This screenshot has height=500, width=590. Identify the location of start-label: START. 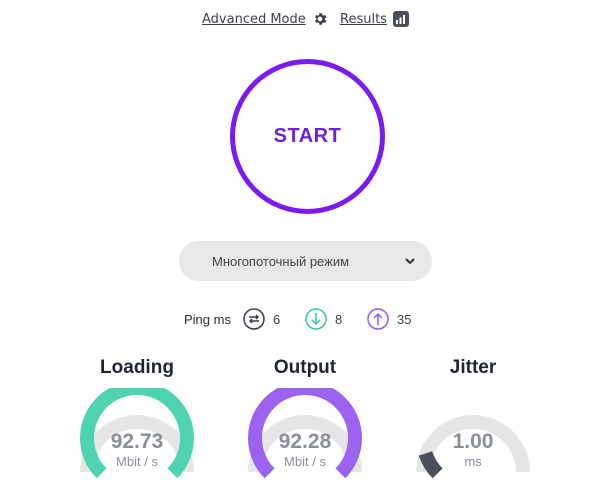
(307, 136).